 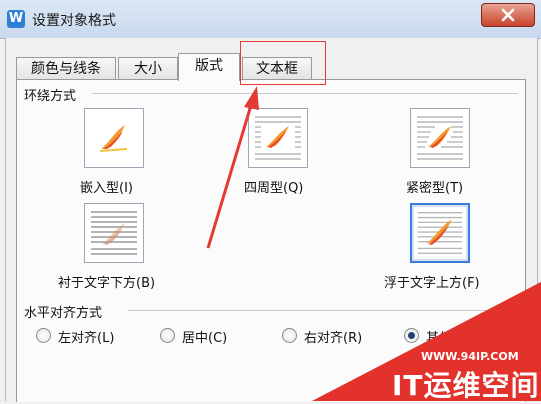 What do you see at coordinates (209, 67) in the screenshot?
I see `tab-layout: 版式` at bounding box center [209, 67].